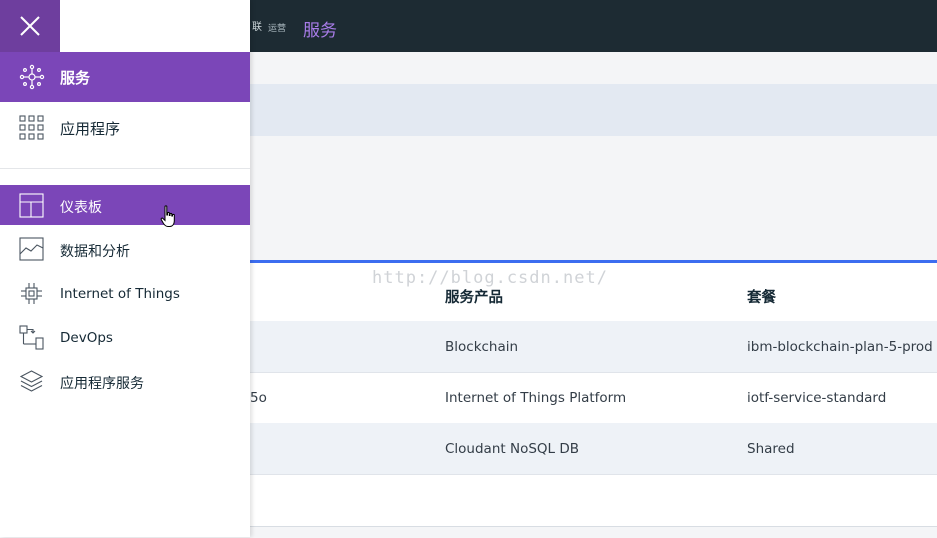  What do you see at coordinates (125, 205) in the screenshot?
I see `menu-item-dashboard: 仪表板` at bounding box center [125, 205].